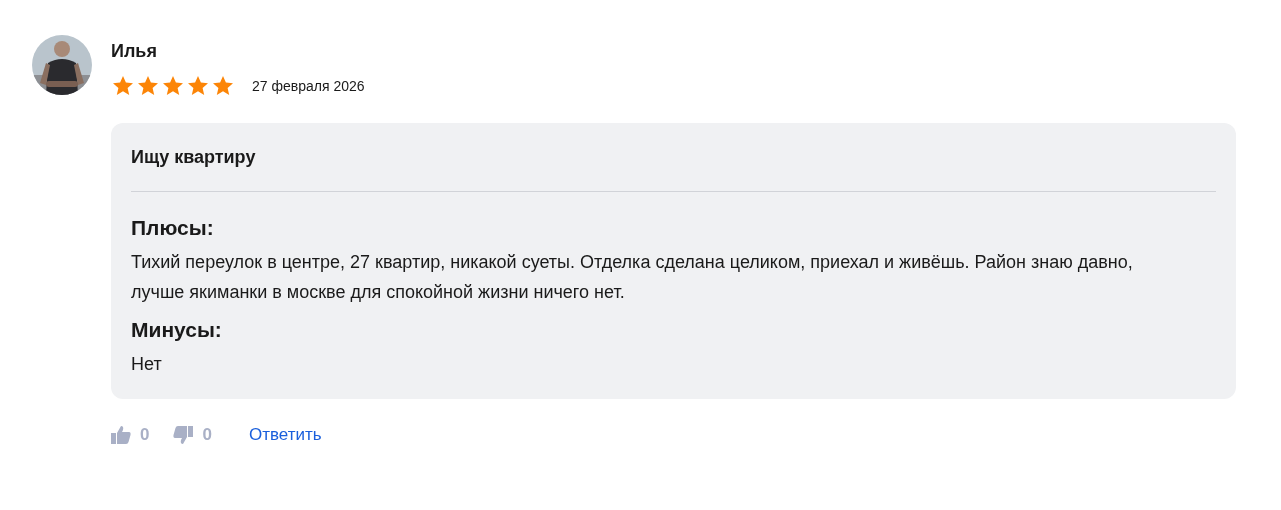 The height and width of the screenshot is (510, 1281). I want to click on like-button: 0, so click(130, 435).